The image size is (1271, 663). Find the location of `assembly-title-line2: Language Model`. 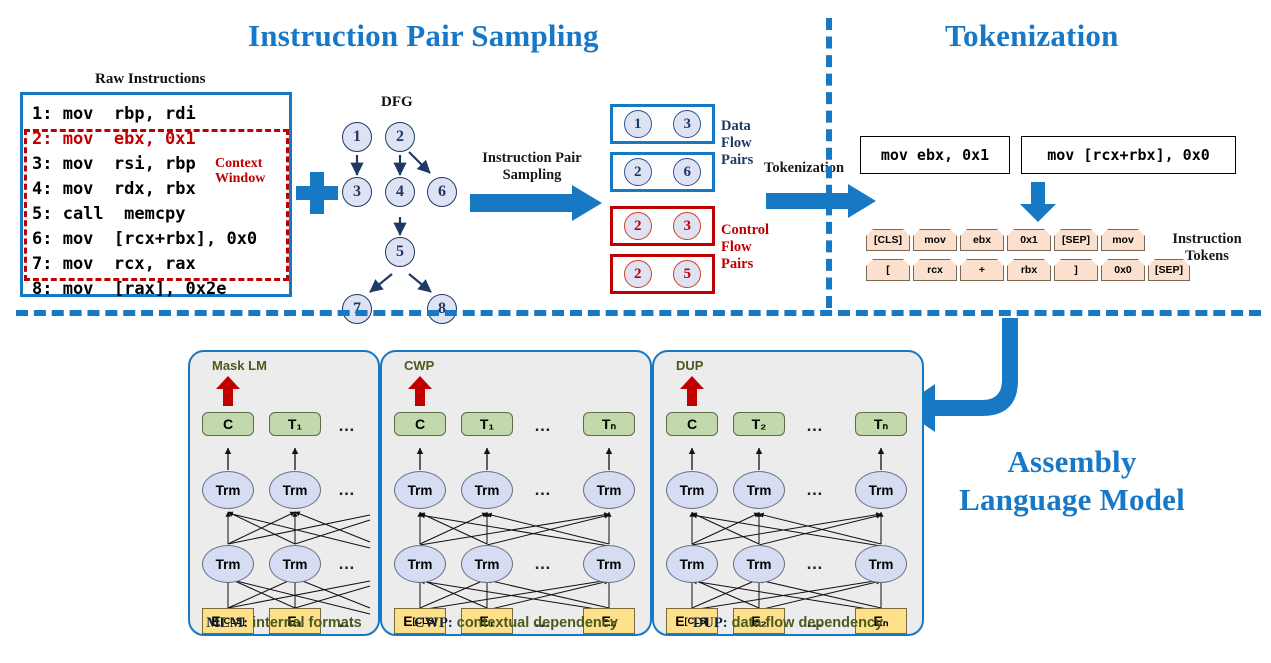

assembly-title-line2: Language Model is located at coordinates (1072, 499).